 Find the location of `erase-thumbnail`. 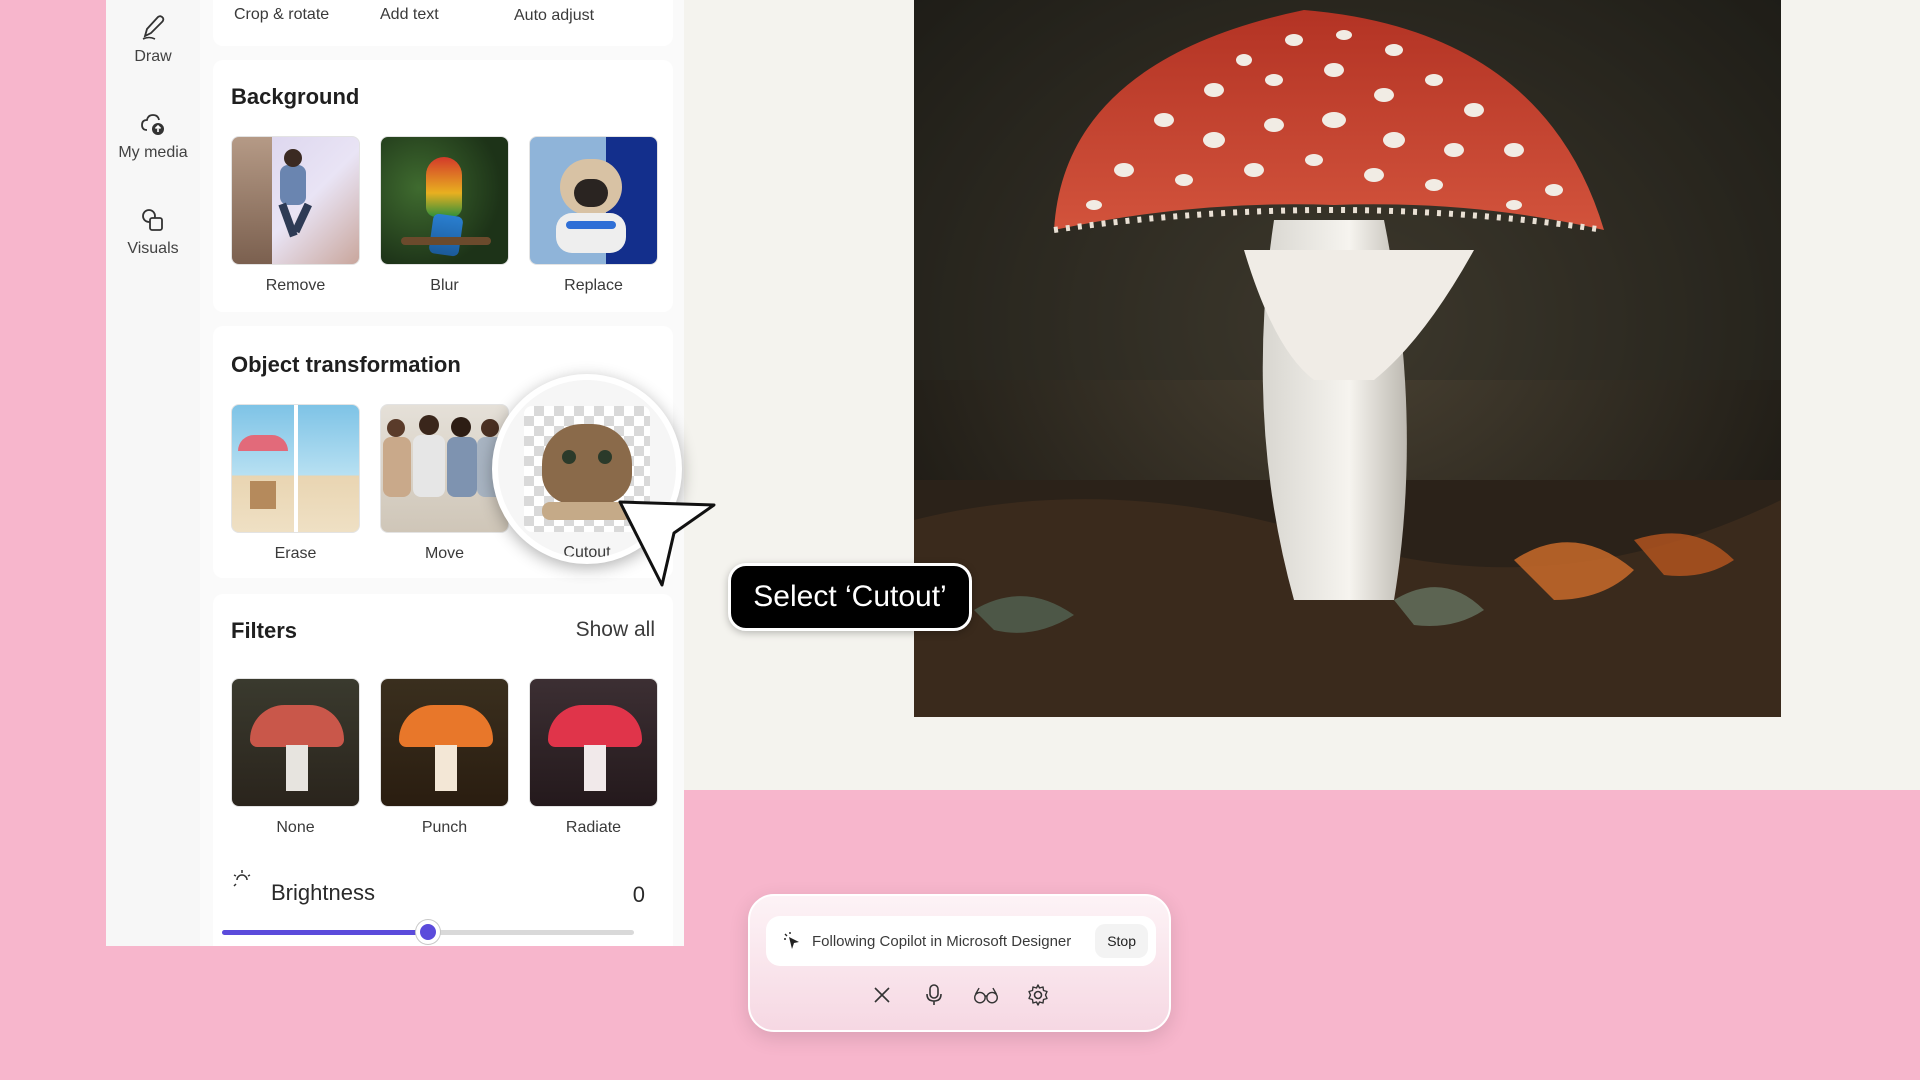

erase-thumbnail is located at coordinates (295, 468).